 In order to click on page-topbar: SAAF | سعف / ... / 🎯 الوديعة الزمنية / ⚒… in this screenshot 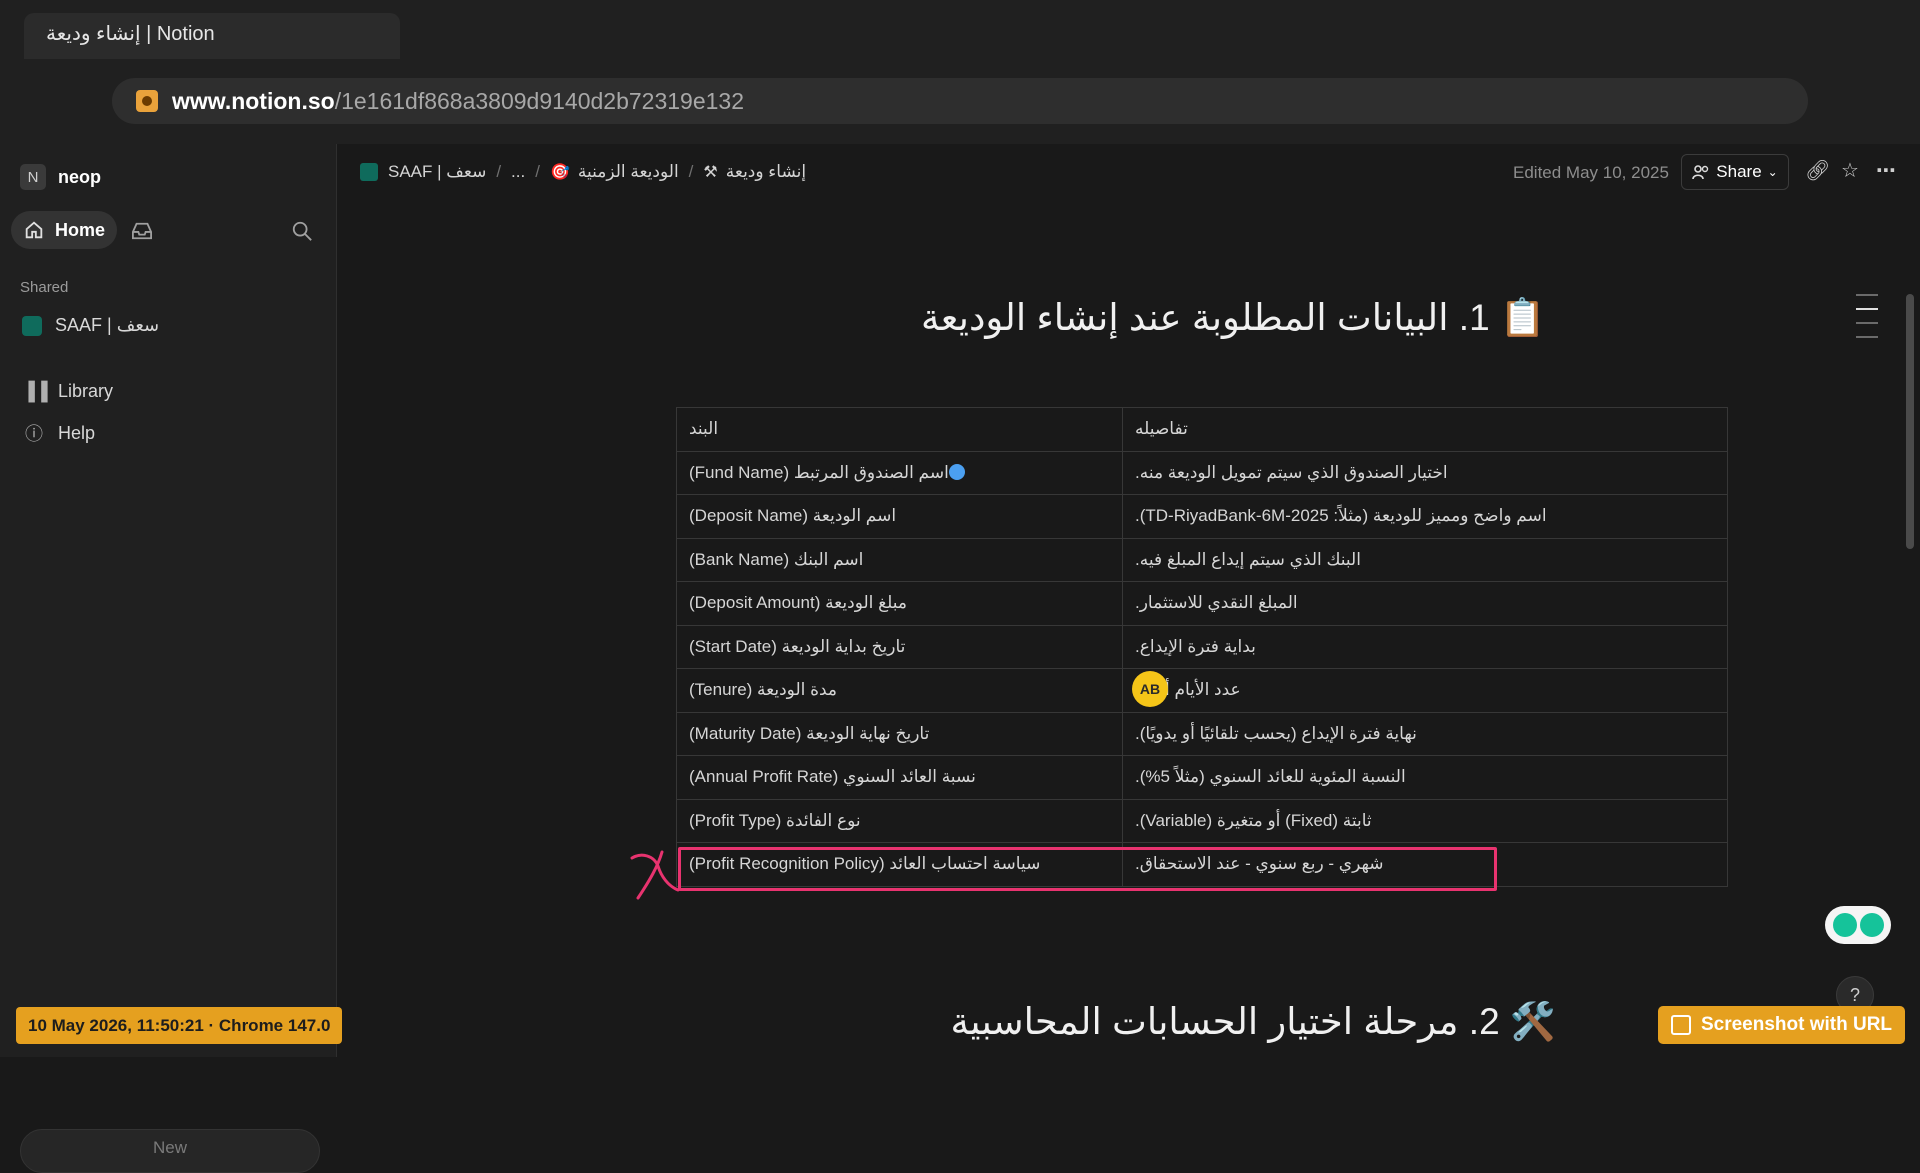, I will do `click(1129, 173)`.